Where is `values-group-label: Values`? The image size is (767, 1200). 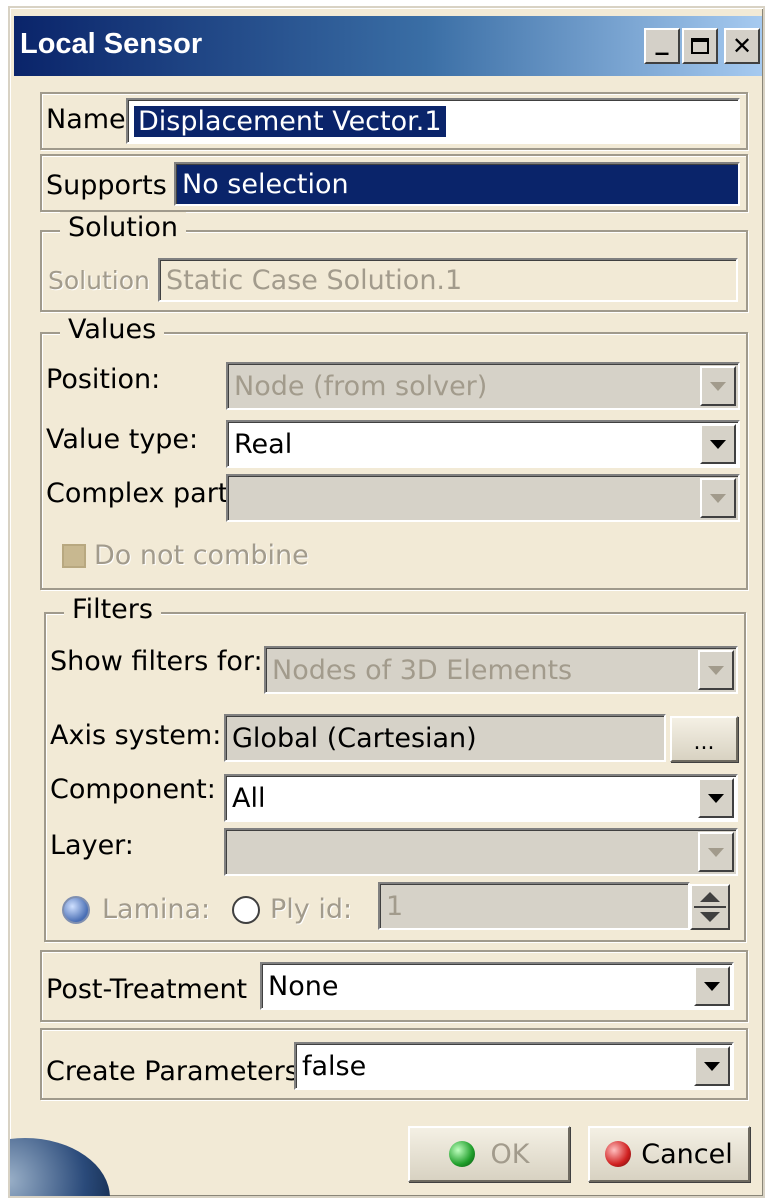 values-group-label: Values is located at coordinates (112, 329).